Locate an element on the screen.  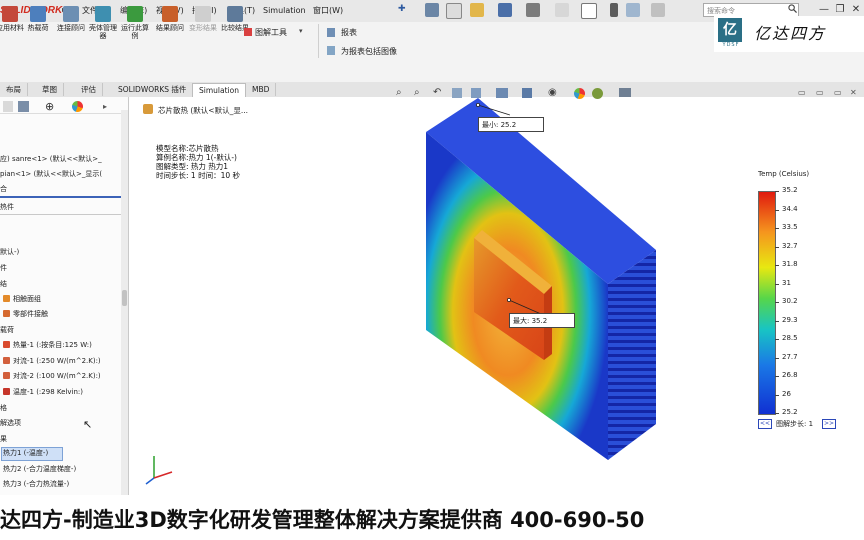
tree-item-convection-1: 对流-1 (:250 W/(m^2.K):) is located at coordinates (52, 361).